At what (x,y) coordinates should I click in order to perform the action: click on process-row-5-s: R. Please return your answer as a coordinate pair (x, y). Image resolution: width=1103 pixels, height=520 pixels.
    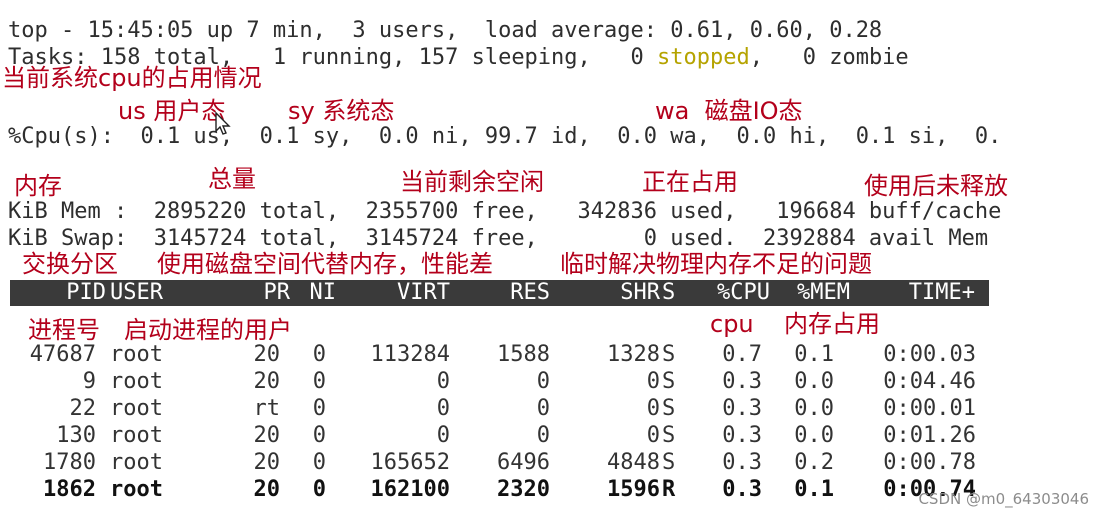
    Looking at the image, I should click on (669, 489).